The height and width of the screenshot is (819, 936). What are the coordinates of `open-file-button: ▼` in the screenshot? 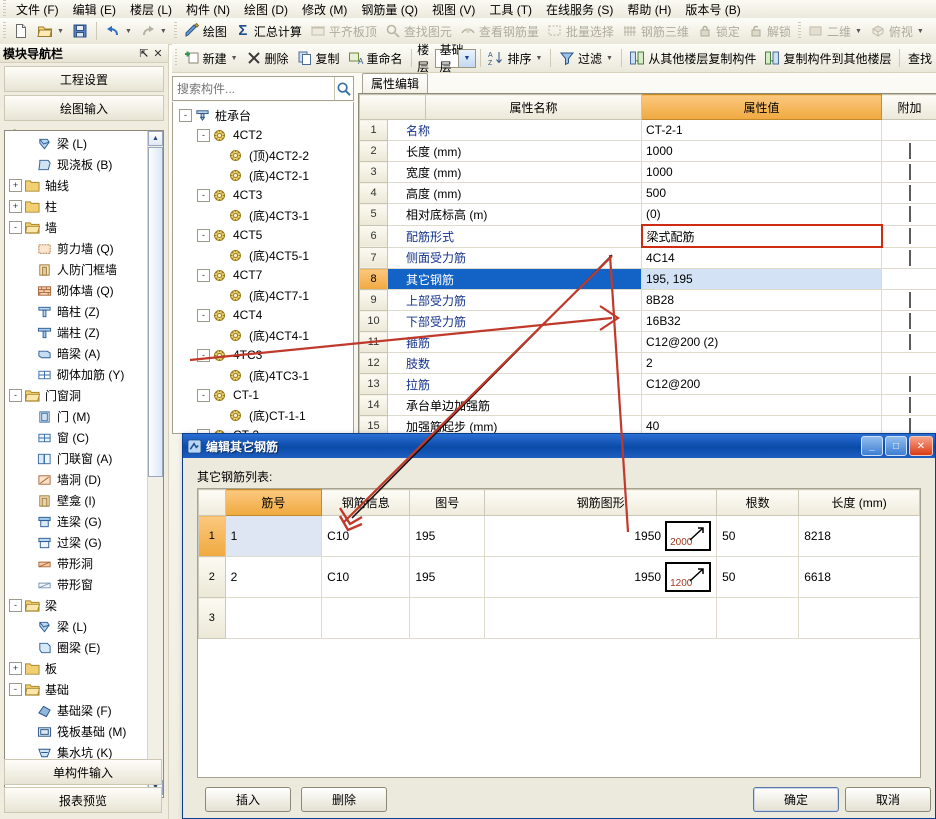 It's located at (50, 31).